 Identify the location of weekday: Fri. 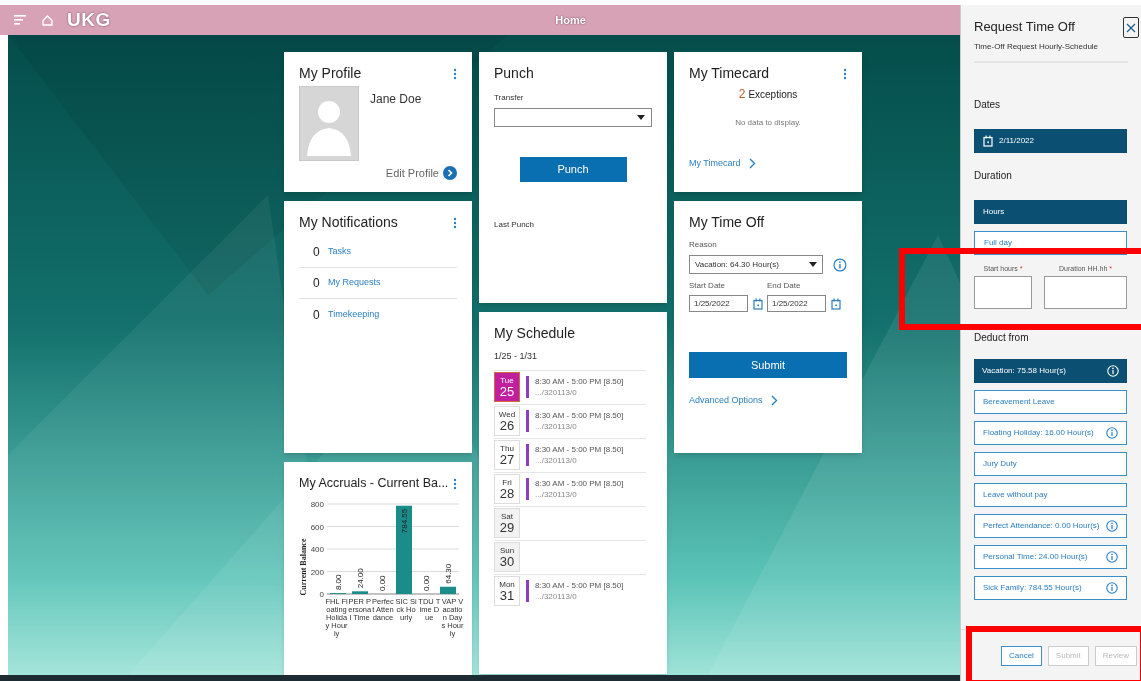
(507, 482).